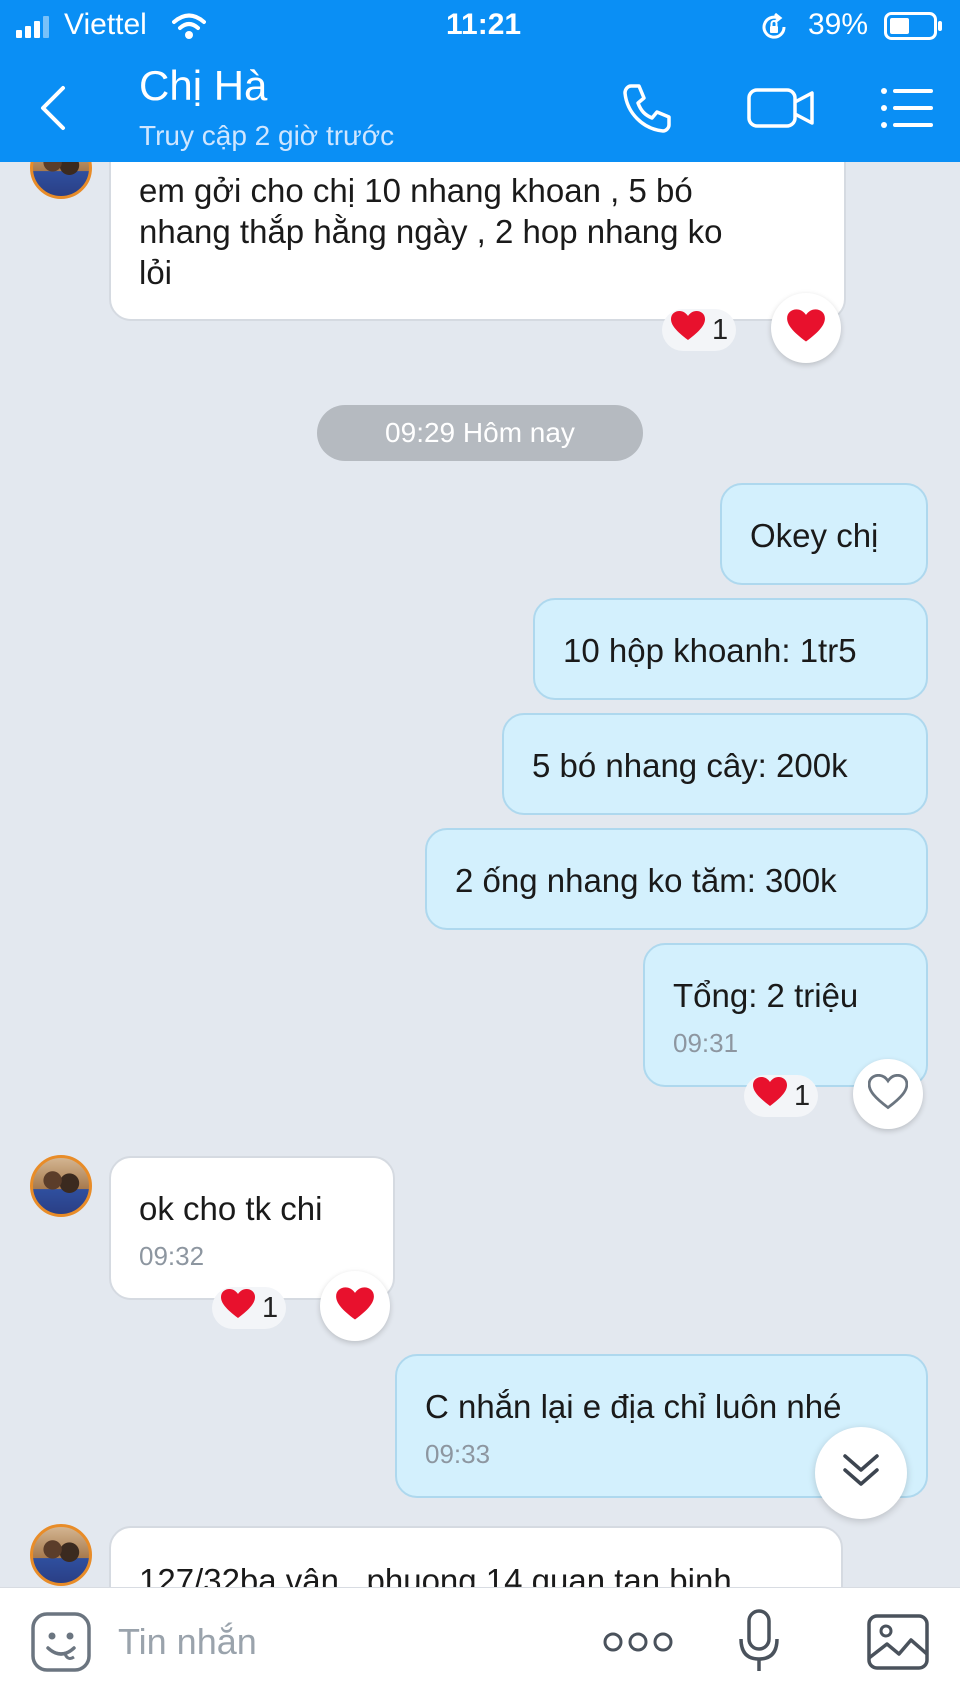  Describe the element at coordinates (646, 880) in the screenshot. I see `message-text: 2 ống nhang ko tăm: 300k` at that location.